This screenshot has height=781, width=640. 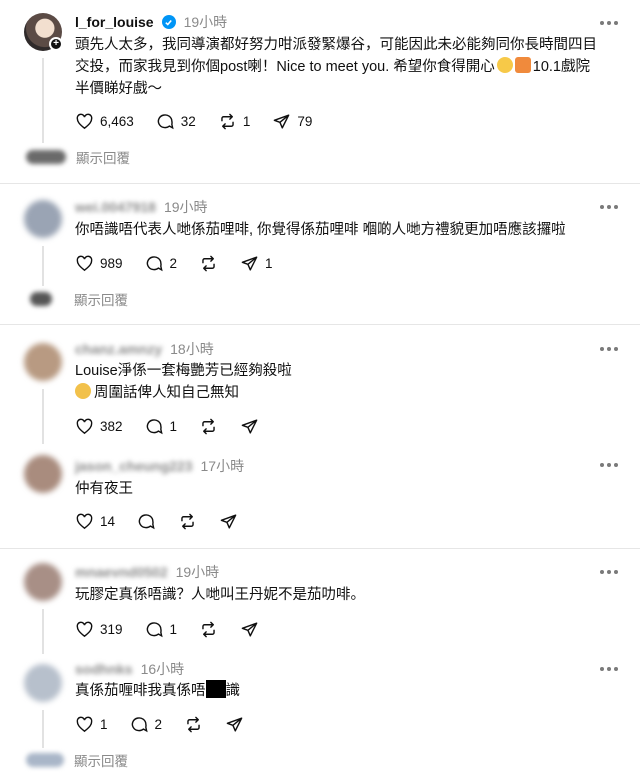 I want to click on post-actions: 382 1, so click(x=178, y=426).